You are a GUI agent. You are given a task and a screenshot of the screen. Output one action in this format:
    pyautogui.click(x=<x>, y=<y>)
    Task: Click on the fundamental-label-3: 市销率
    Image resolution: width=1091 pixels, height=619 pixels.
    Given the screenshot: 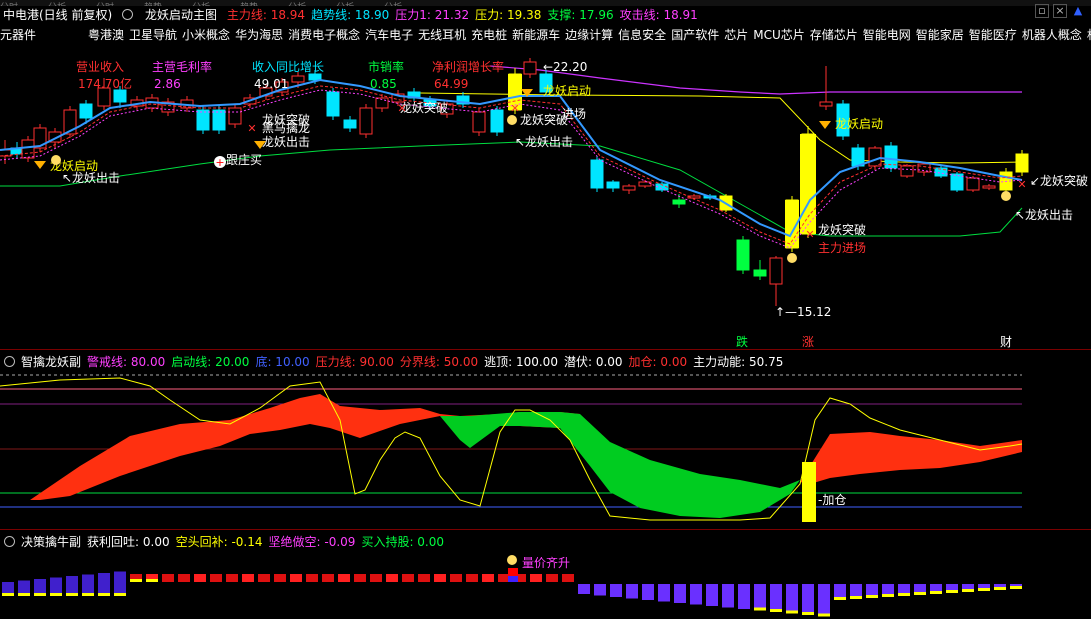 What is the action you would take?
    pyautogui.click(x=386, y=66)
    